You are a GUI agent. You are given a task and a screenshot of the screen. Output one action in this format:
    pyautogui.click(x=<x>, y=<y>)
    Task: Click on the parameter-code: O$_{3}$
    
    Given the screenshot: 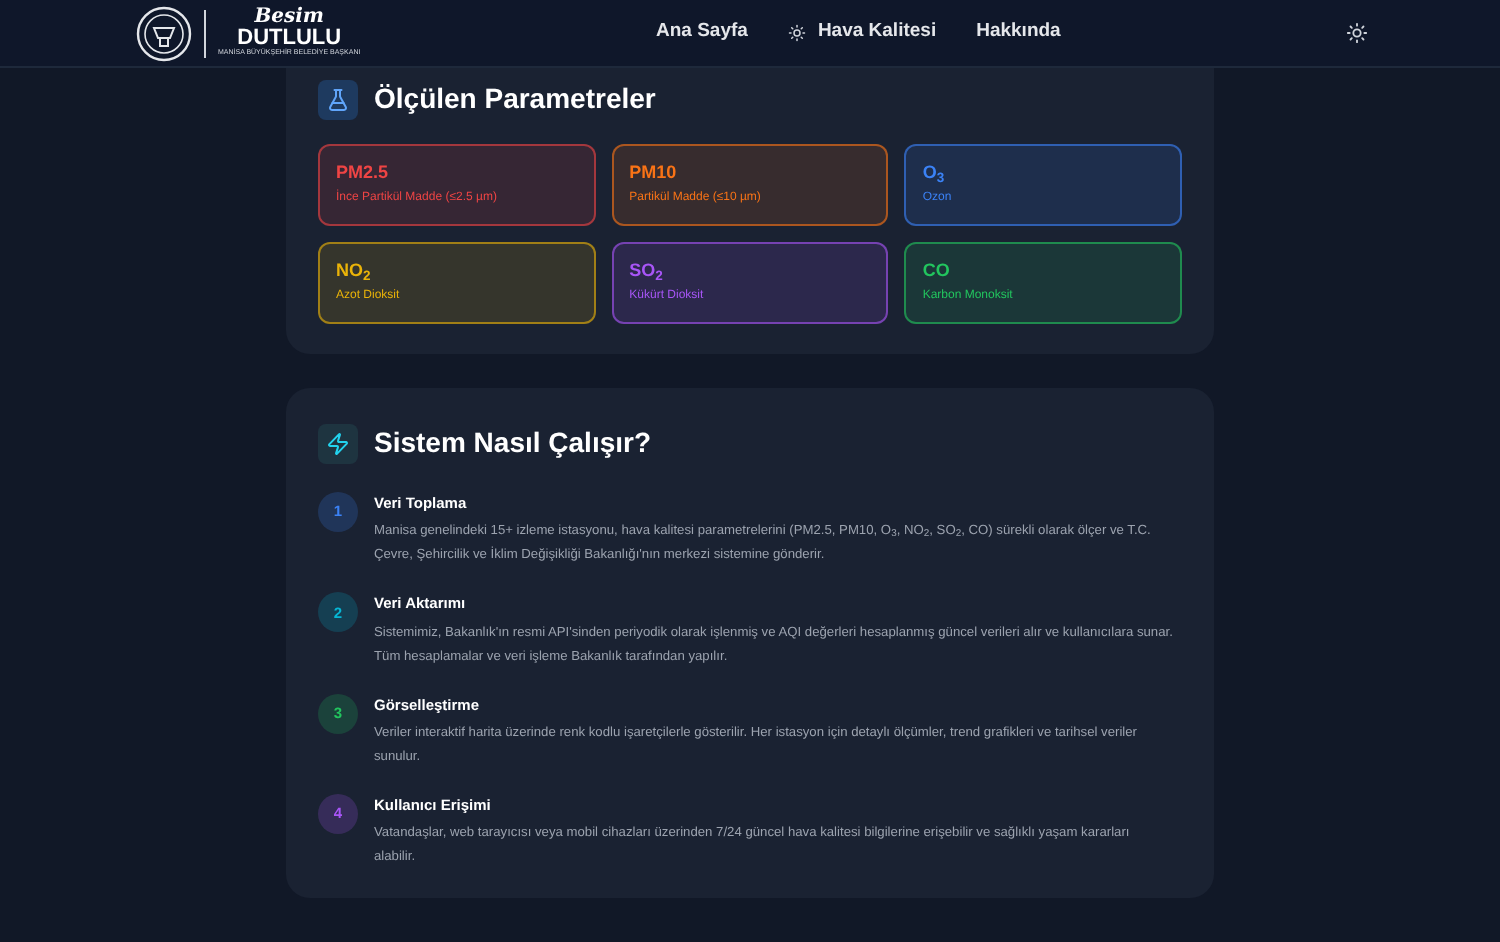 What is the action you would take?
    pyautogui.click(x=934, y=173)
    